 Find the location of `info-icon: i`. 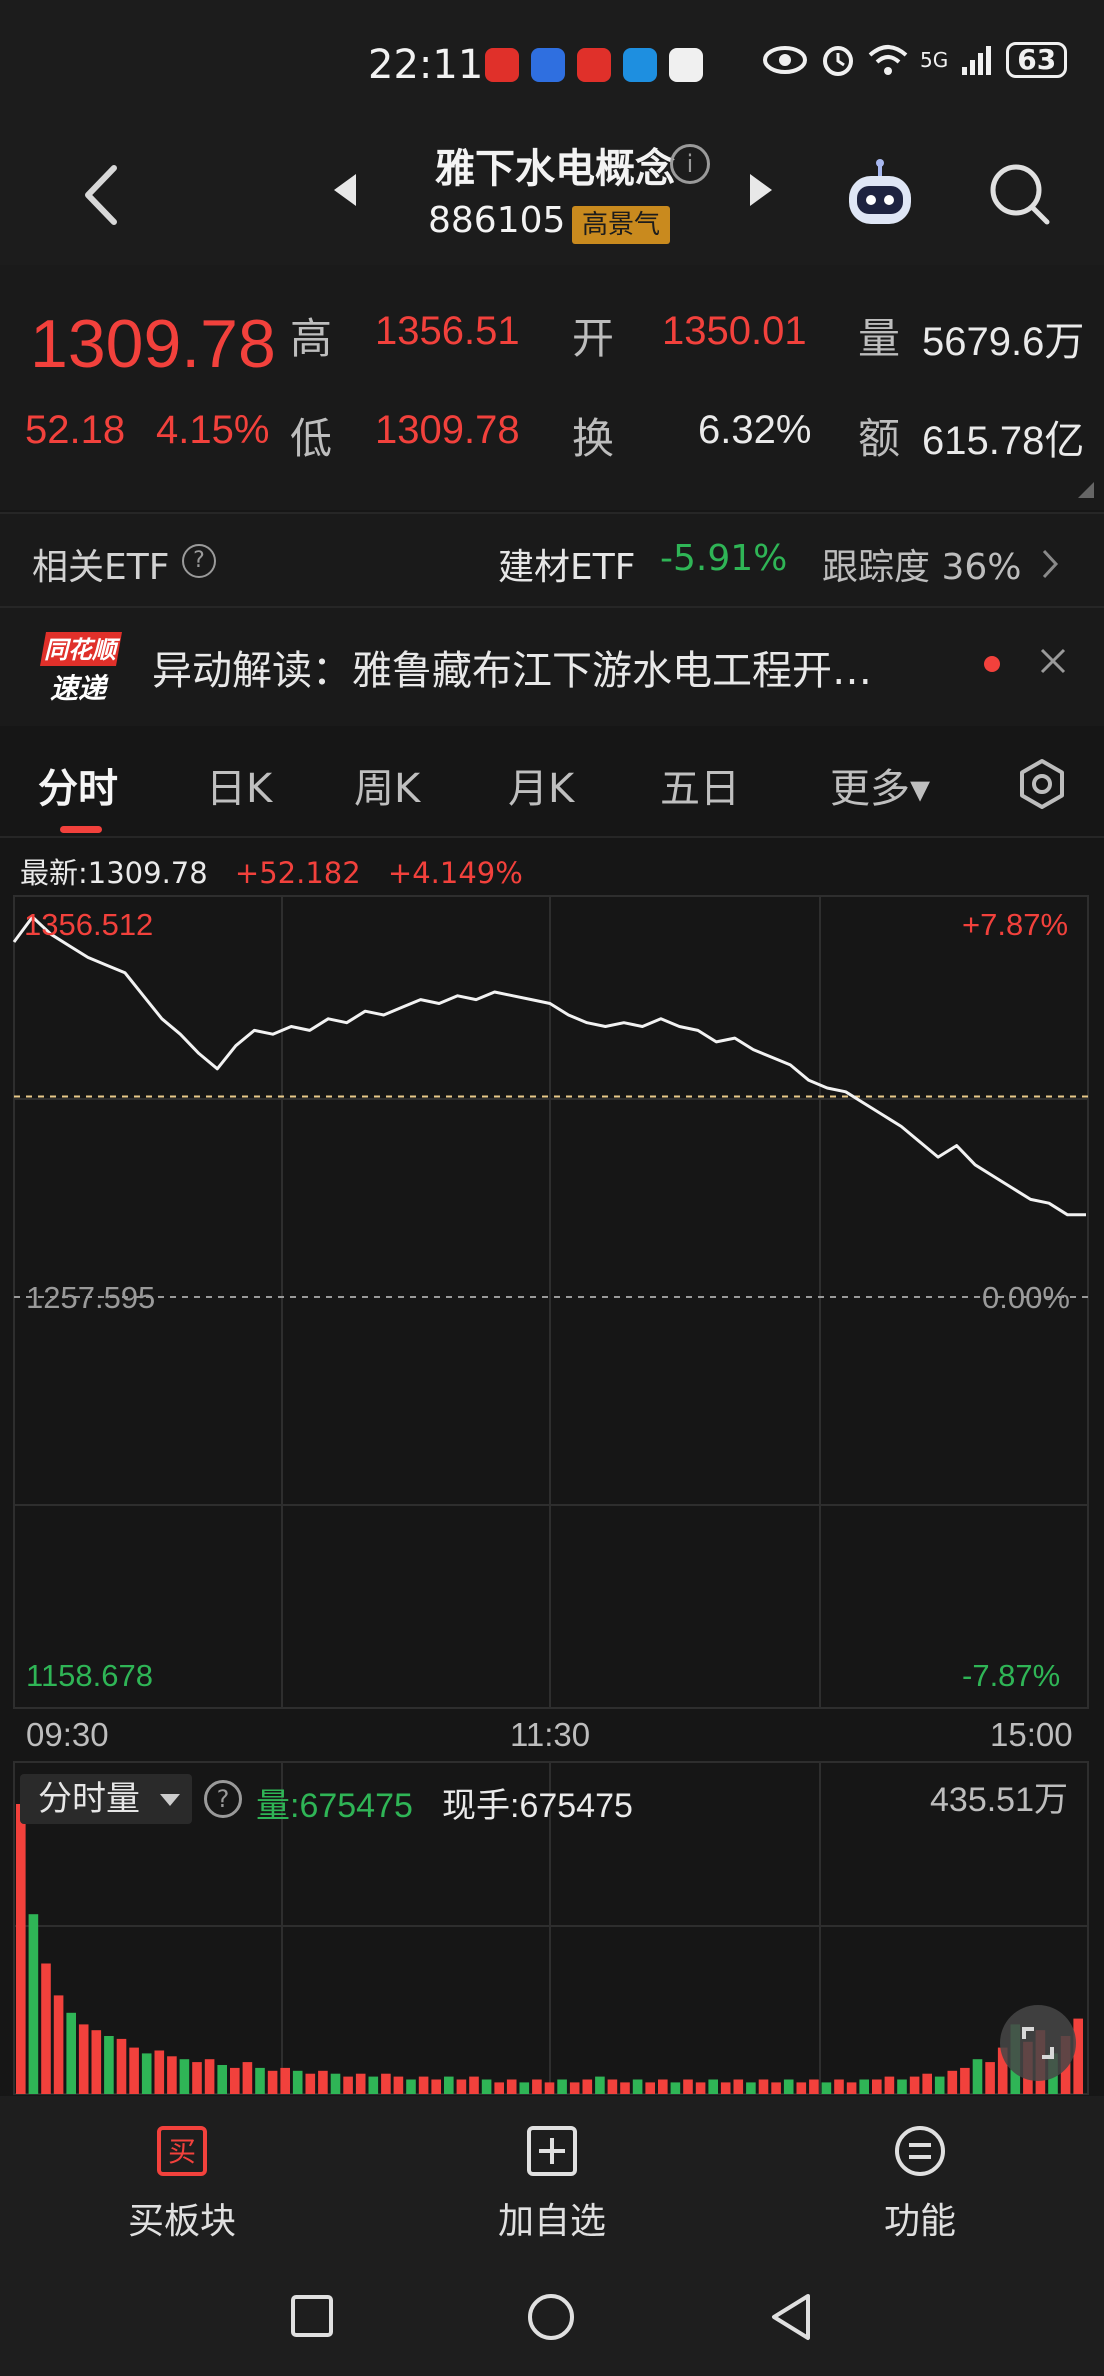

info-icon: i is located at coordinates (690, 164).